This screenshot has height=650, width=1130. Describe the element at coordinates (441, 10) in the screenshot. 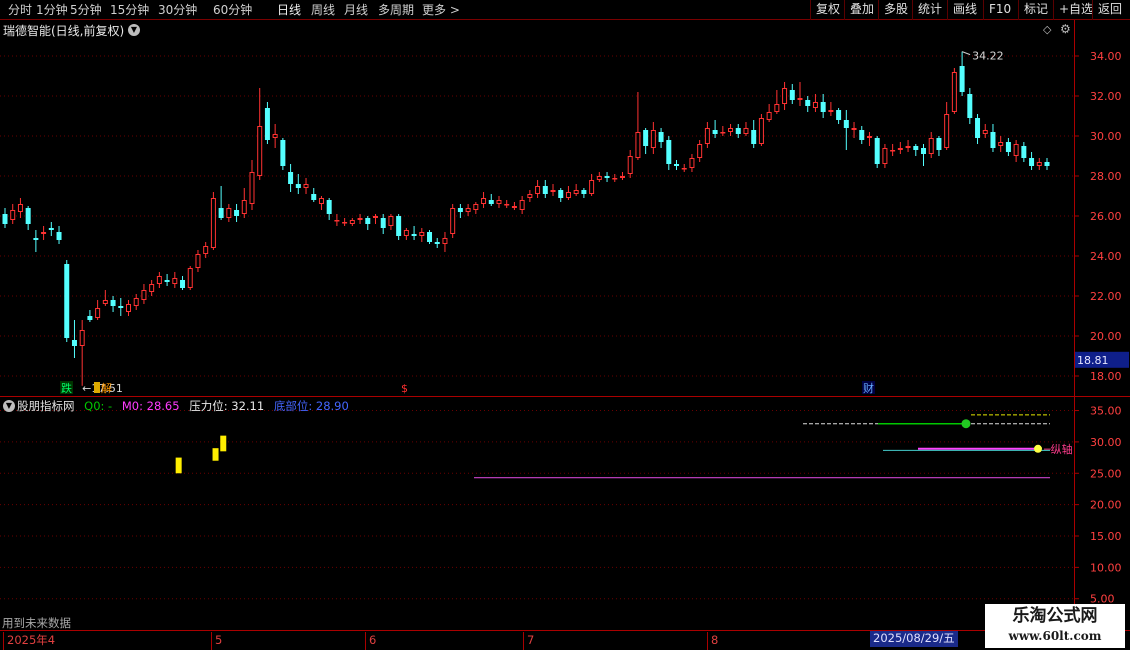

I see `period-tab-10: 更多 >` at that location.